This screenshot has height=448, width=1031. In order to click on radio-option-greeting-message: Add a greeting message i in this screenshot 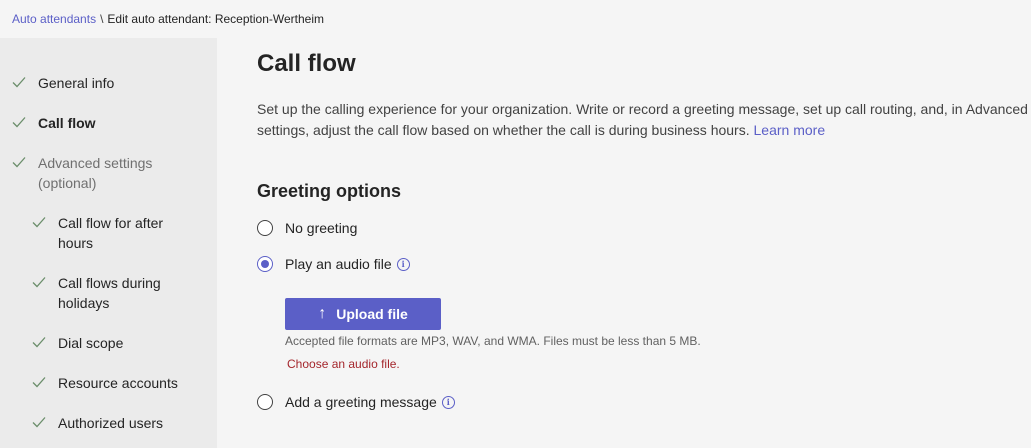, I will do `click(356, 402)`.